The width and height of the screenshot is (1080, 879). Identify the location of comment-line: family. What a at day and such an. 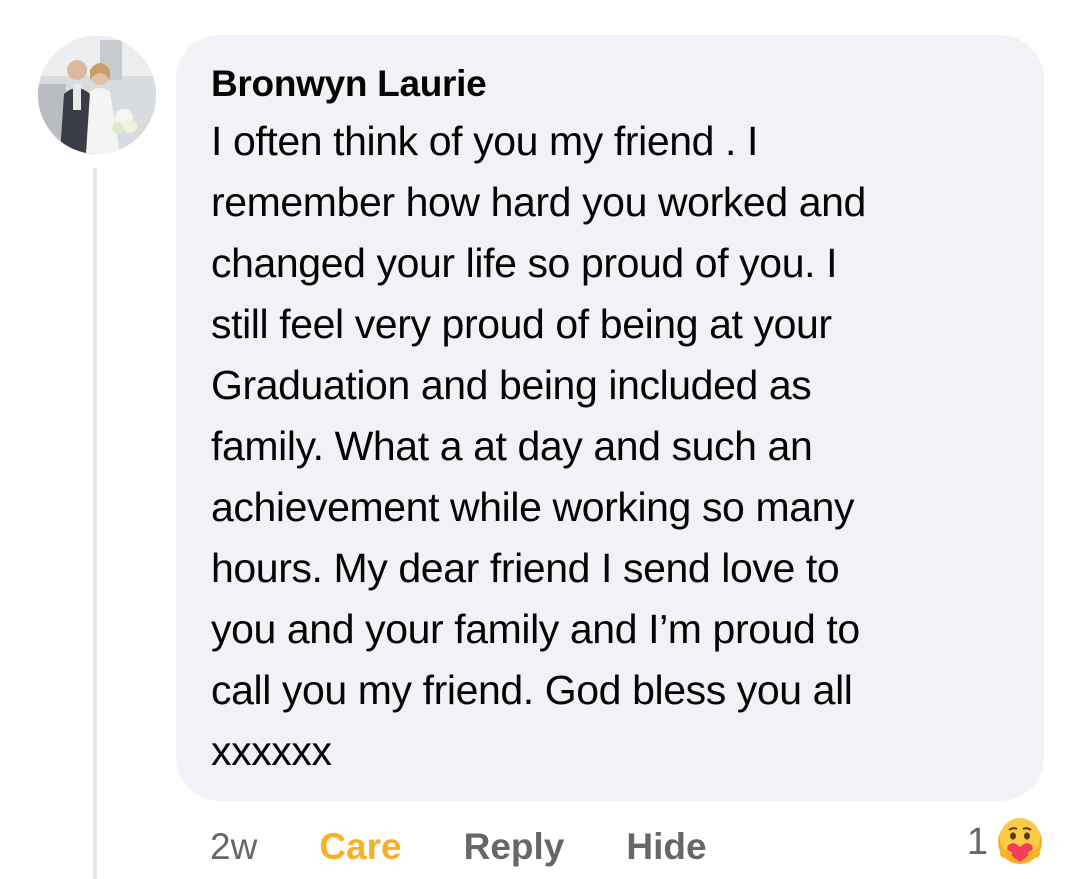
(512, 446).